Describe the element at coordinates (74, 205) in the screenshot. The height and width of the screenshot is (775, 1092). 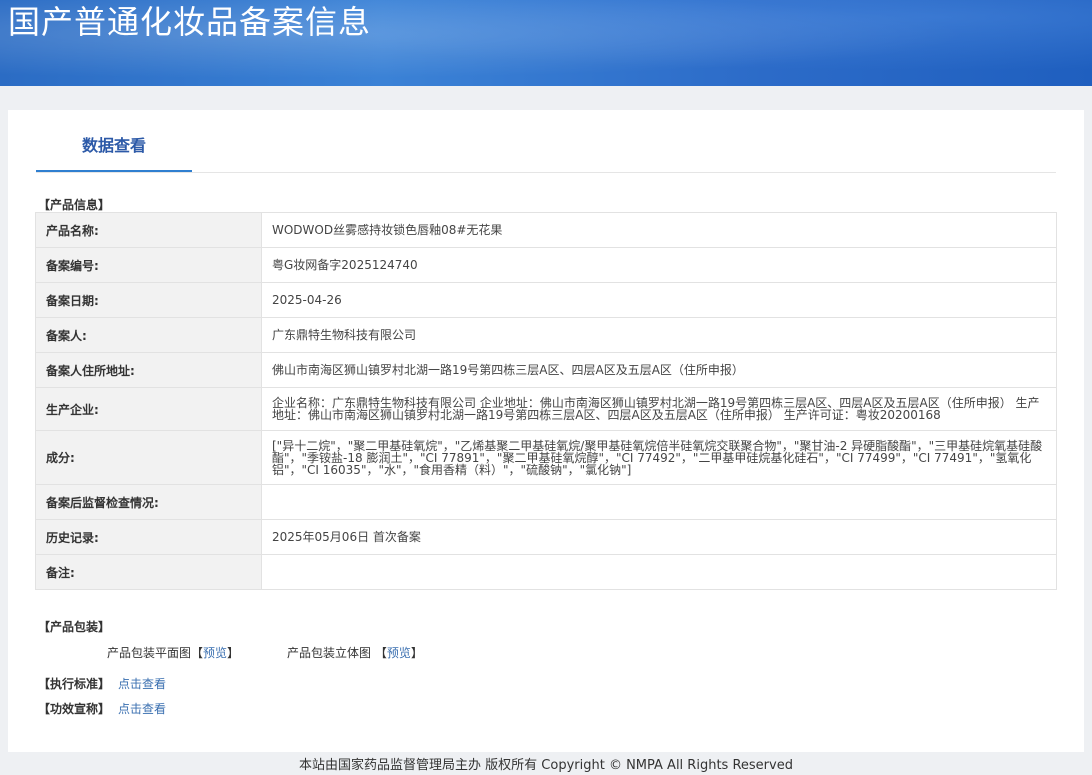
I see `product-info-title: 【产品信息】` at that location.